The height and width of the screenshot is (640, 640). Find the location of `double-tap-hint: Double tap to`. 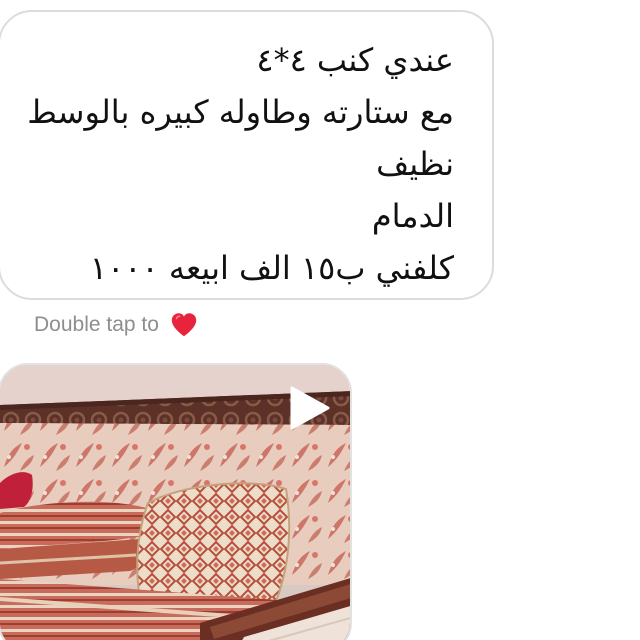

double-tap-hint: Double tap to is located at coordinates (116, 325).